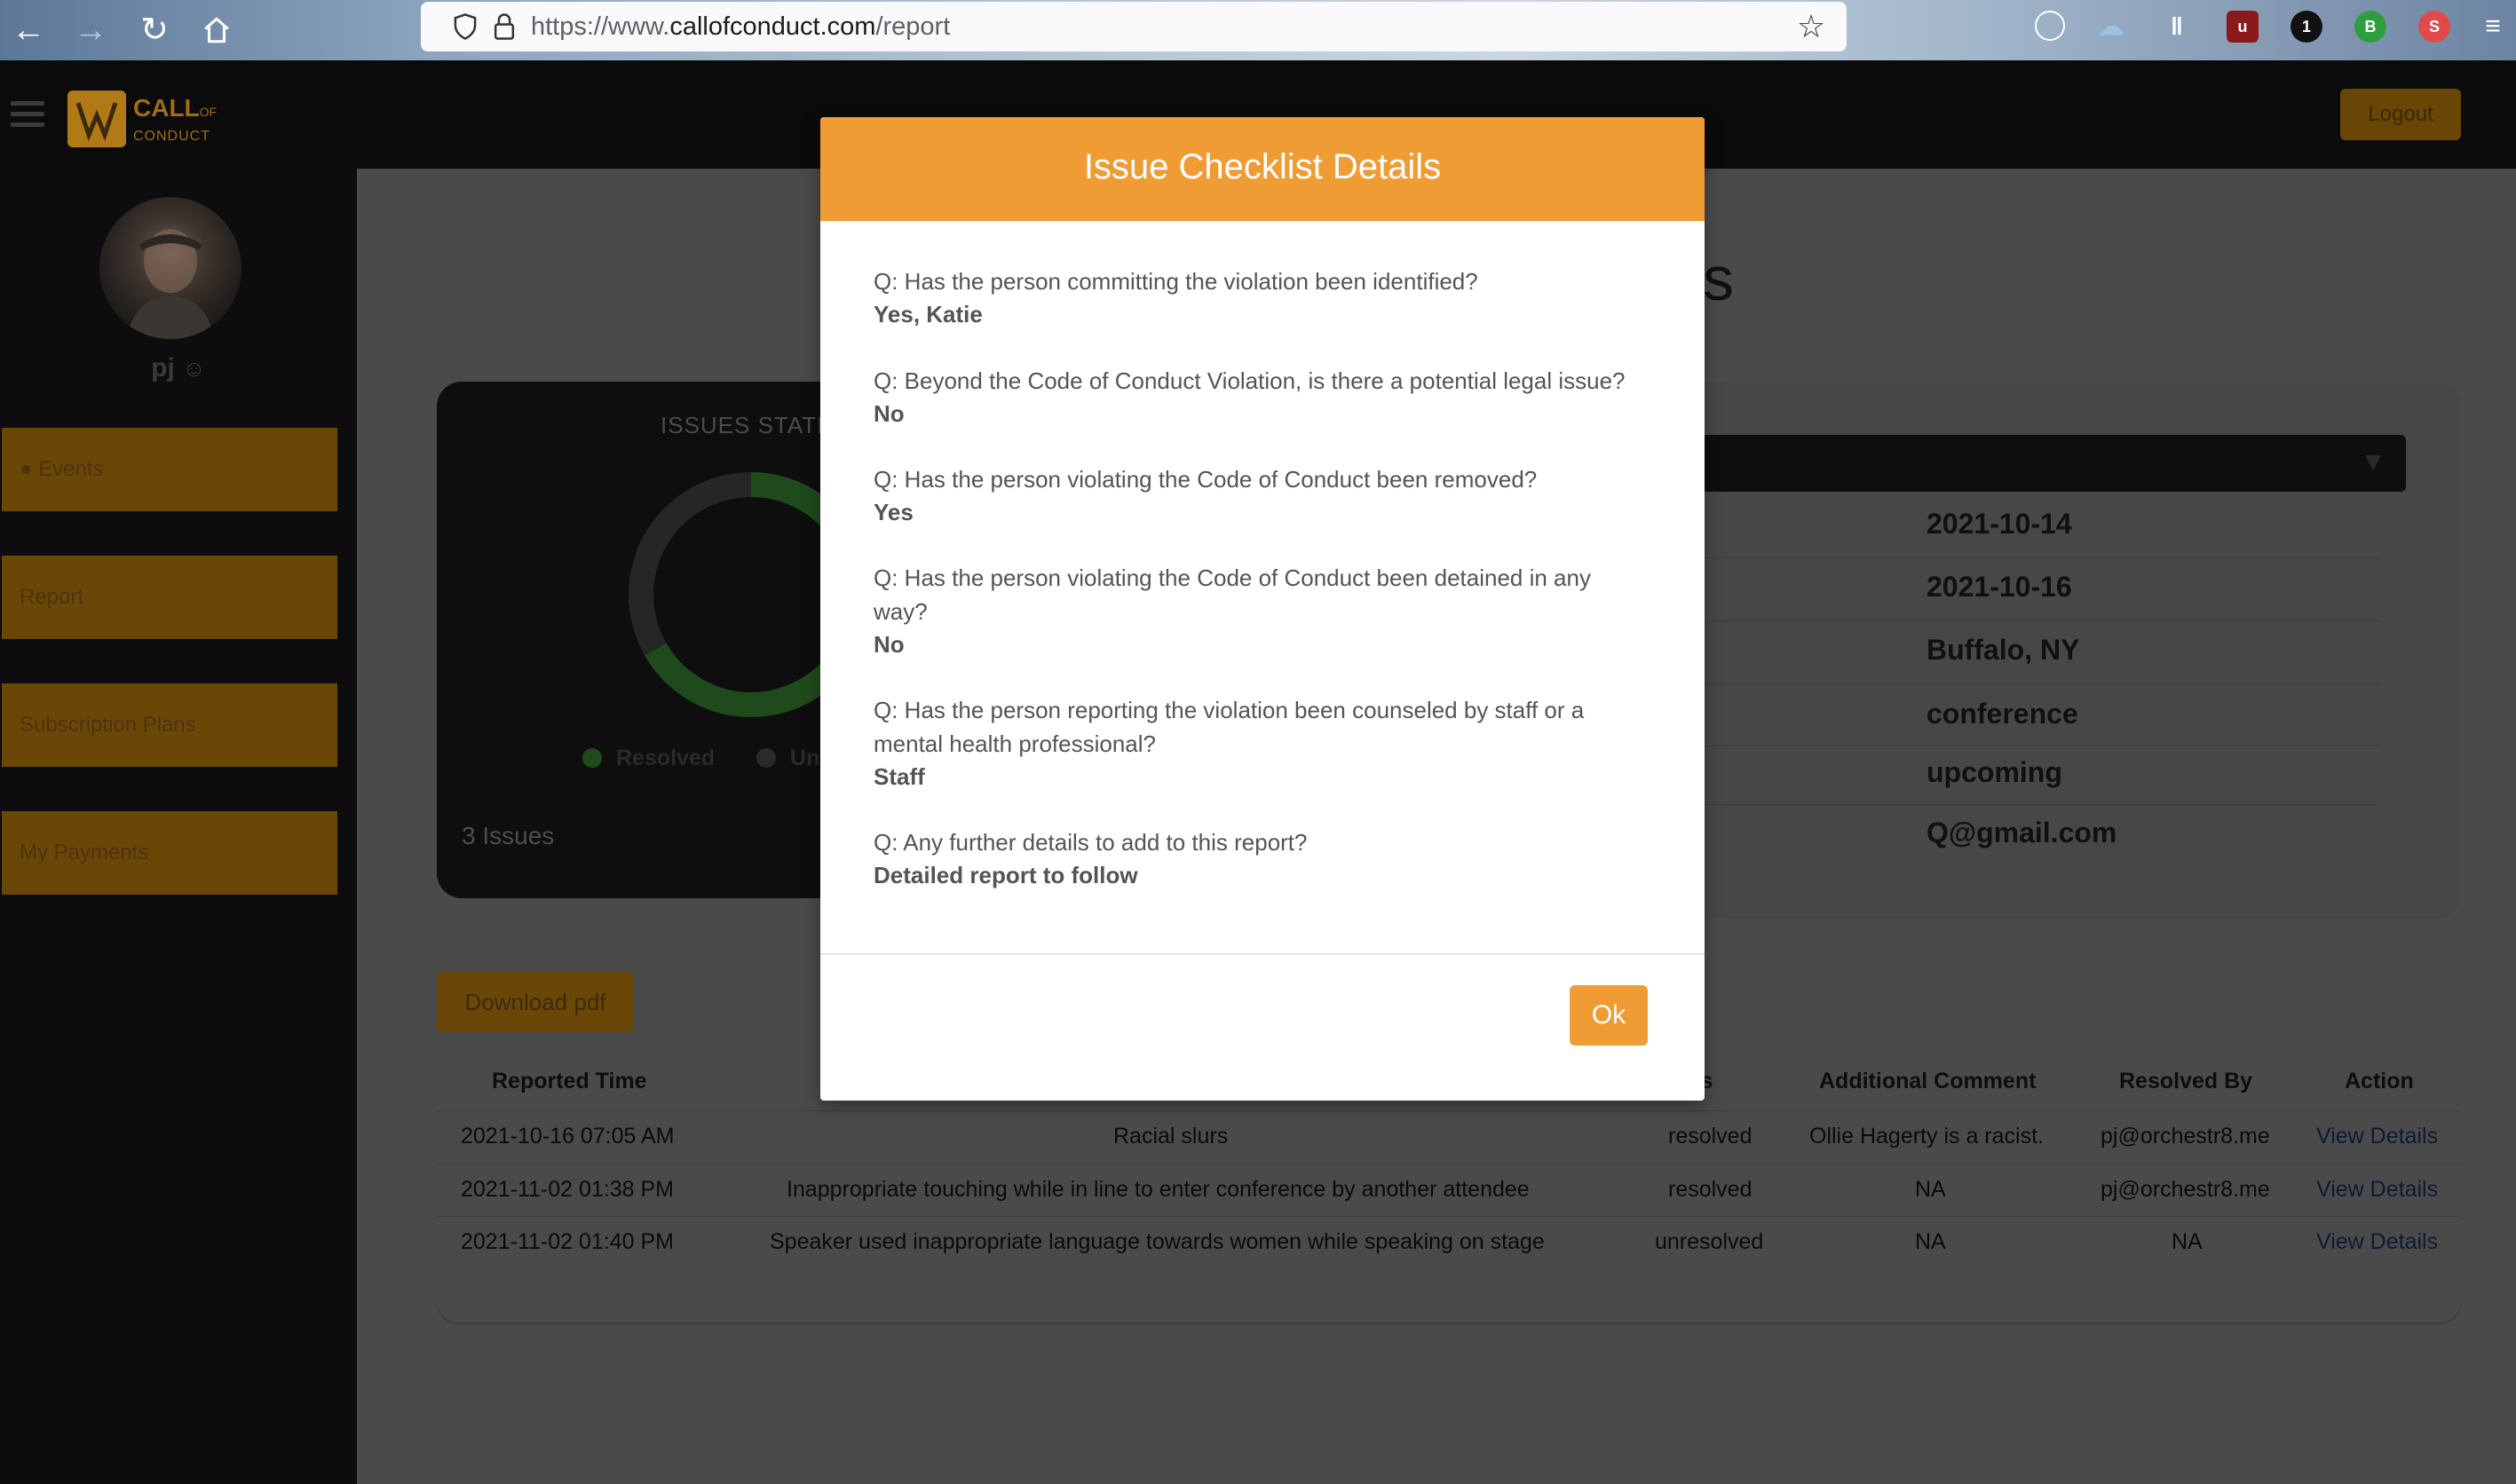 Image resolution: width=2516 pixels, height=1484 pixels. I want to click on column-header-resolved-by: Resolved By, so click(2186, 1081).